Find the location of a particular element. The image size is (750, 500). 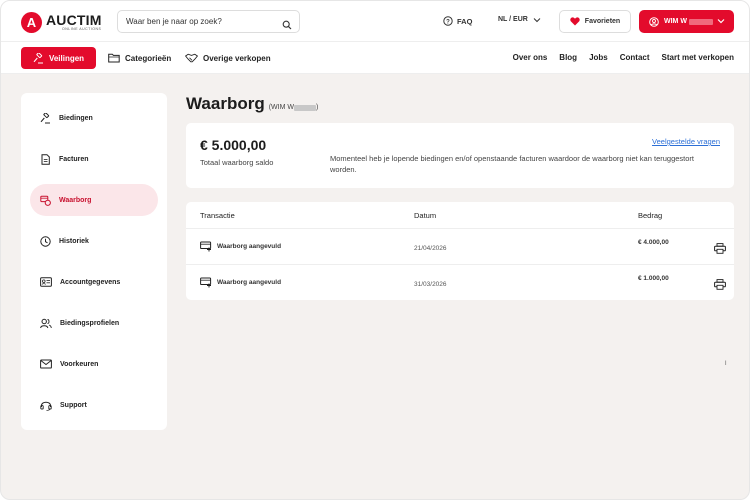

mail-icon is located at coordinates (46, 364).